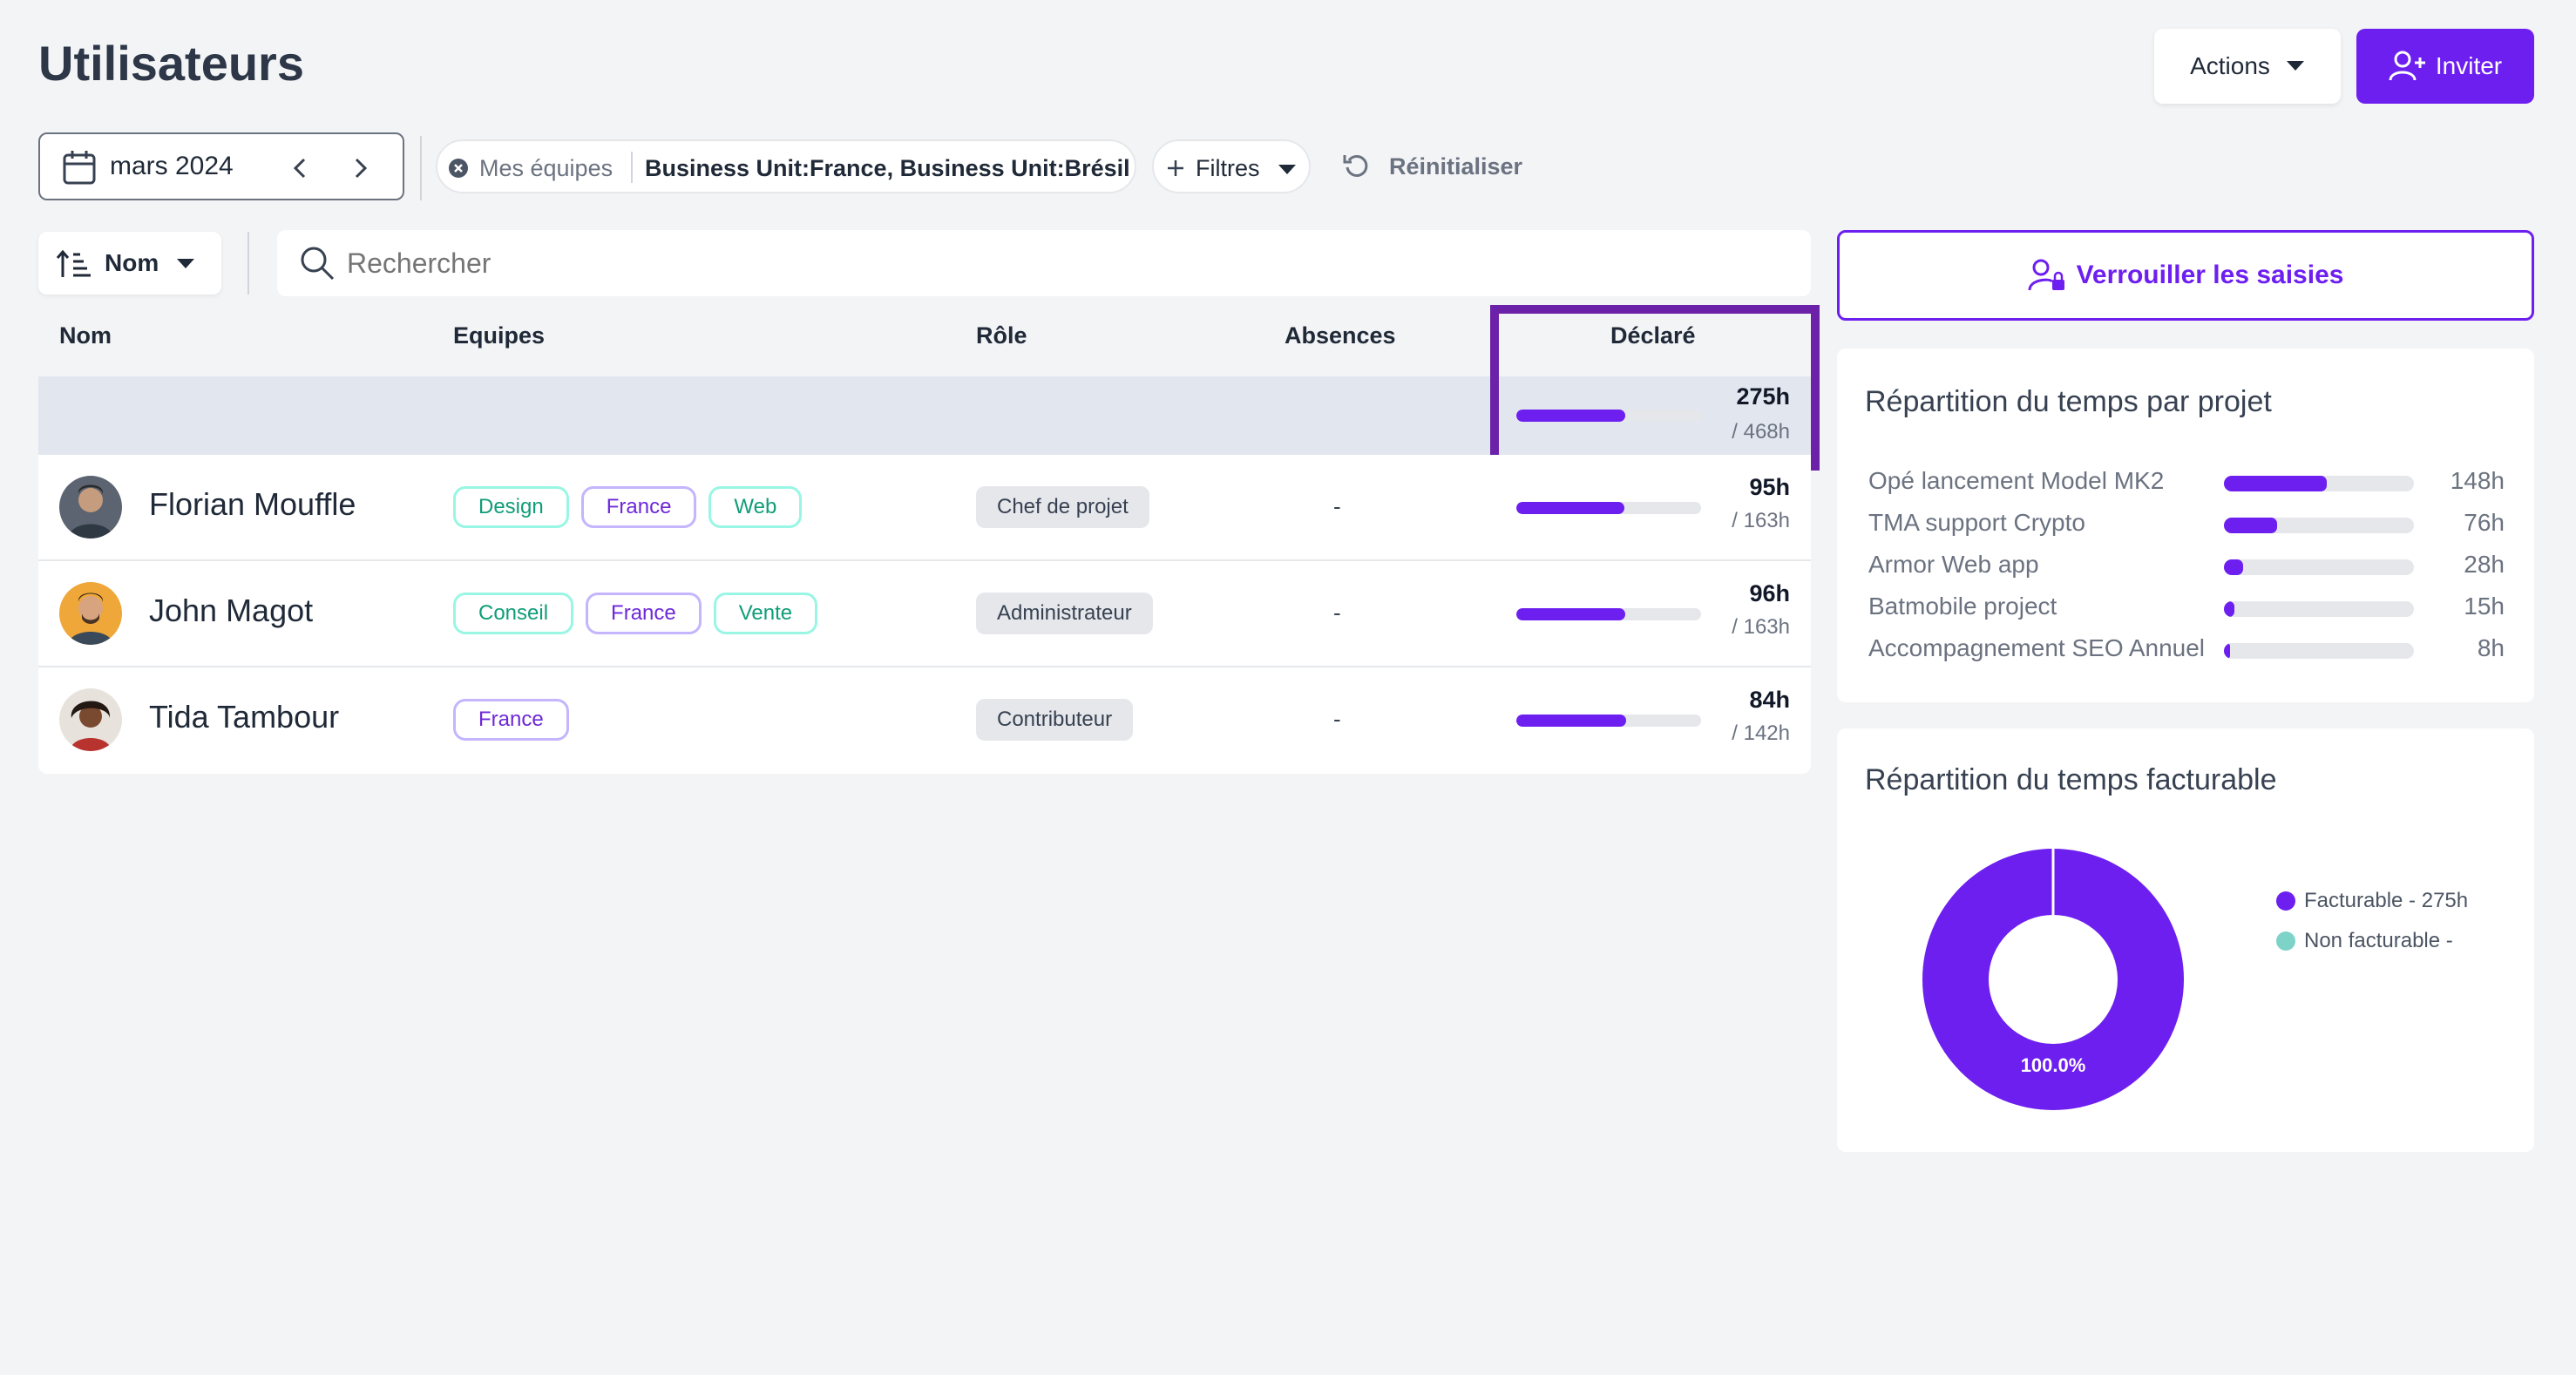 The width and height of the screenshot is (2576, 1375). What do you see at coordinates (2407, 66) in the screenshot?
I see `user-plus-icon` at bounding box center [2407, 66].